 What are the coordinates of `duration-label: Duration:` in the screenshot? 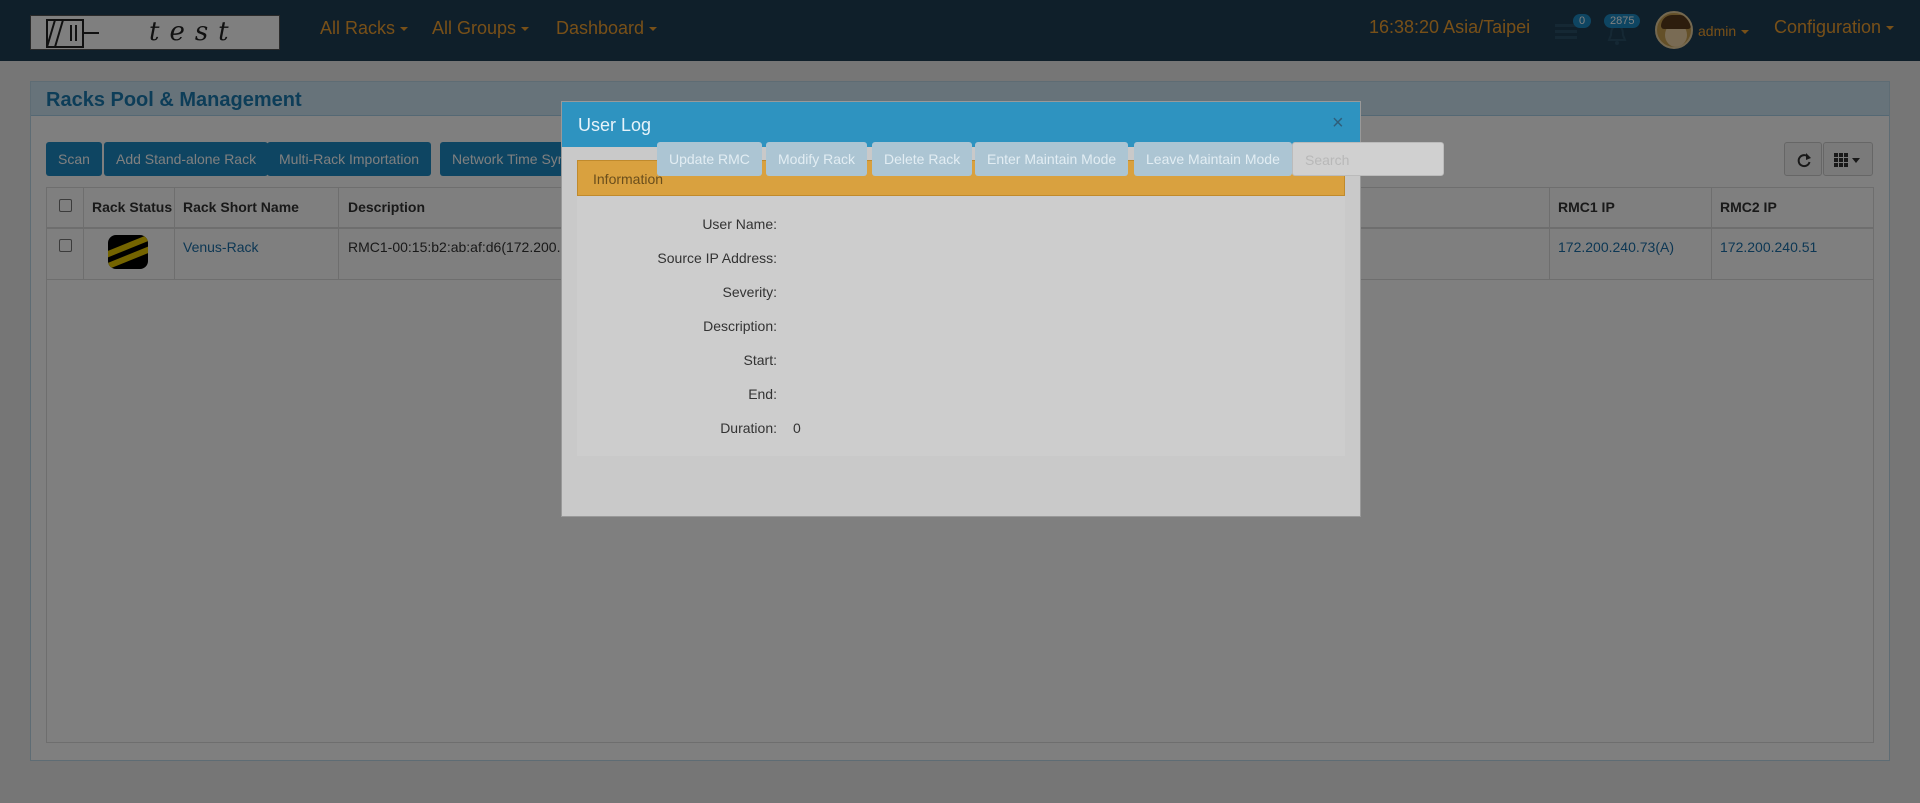 It's located at (748, 428).